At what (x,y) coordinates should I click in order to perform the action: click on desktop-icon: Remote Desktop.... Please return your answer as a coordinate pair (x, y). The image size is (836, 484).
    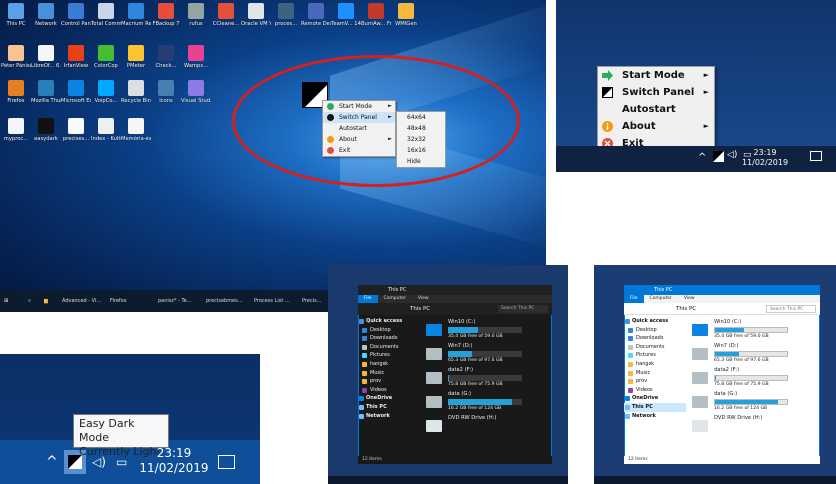
    Looking at the image, I should click on (316, 20).